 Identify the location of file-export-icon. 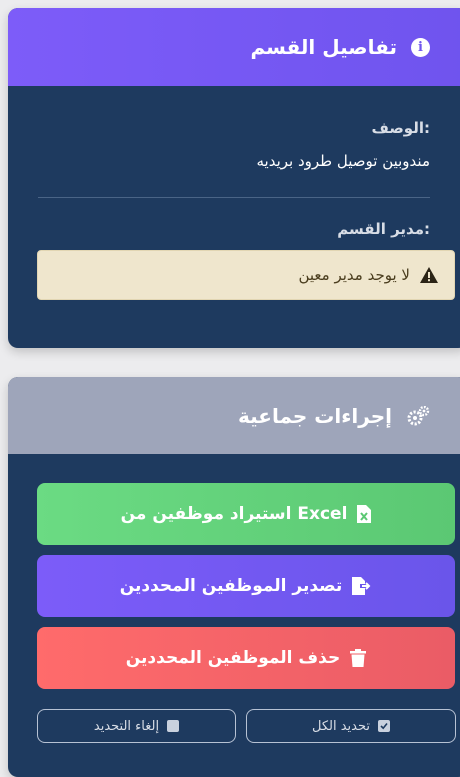
(362, 586).